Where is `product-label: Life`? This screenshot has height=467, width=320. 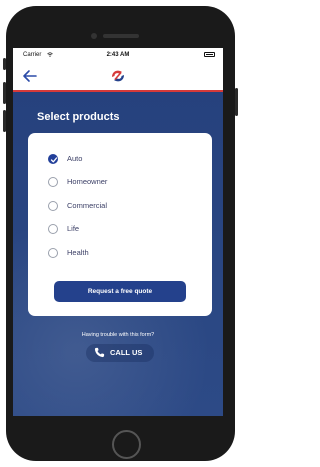
product-label: Life is located at coordinates (73, 228).